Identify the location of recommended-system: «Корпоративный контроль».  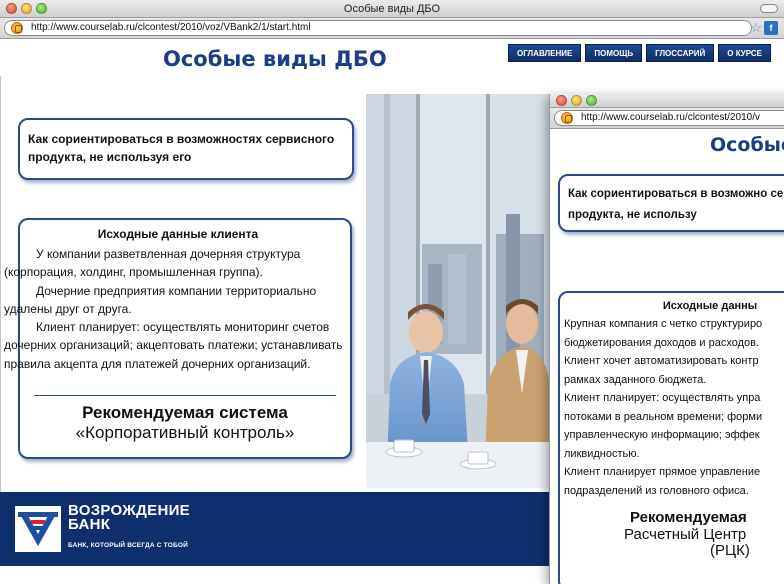
(185, 432).